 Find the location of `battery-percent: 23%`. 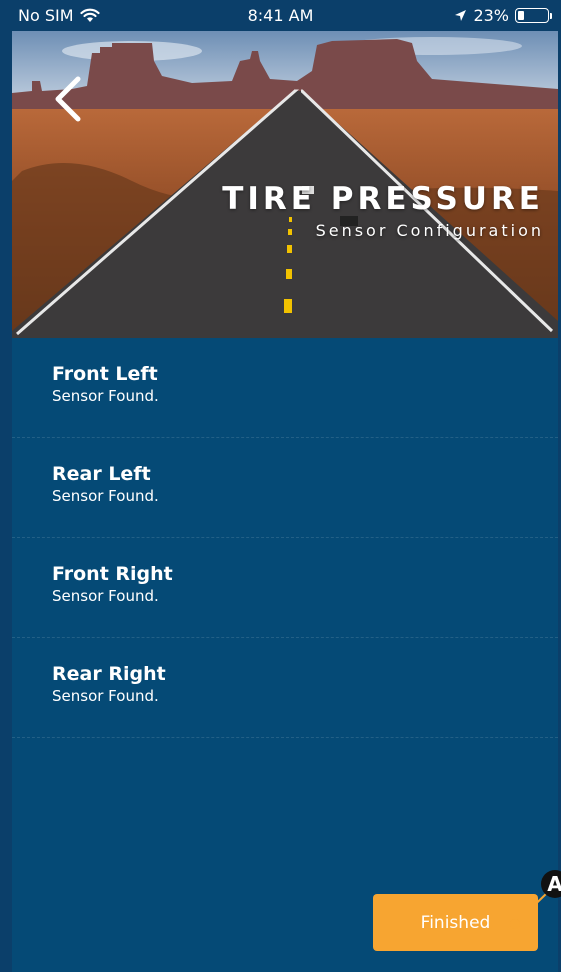

battery-percent: 23% is located at coordinates (491, 15).